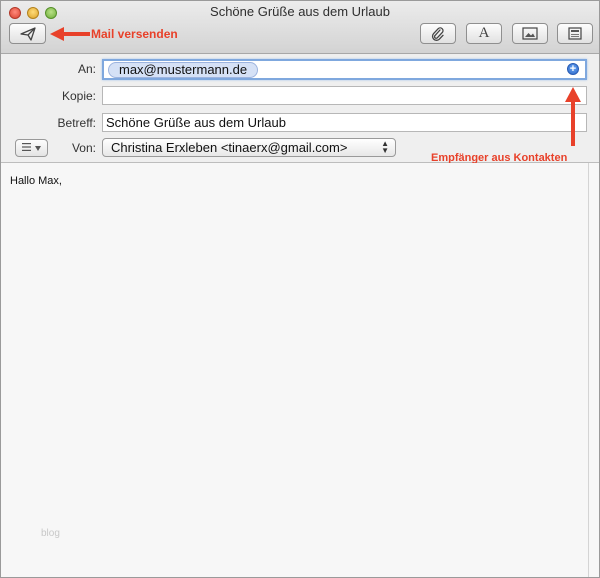 This screenshot has height=578, width=600. Describe the element at coordinates (344, 122) in the screenshot. I see `subject-field: Schöne Grüße aus dem Urlaub` at that location.